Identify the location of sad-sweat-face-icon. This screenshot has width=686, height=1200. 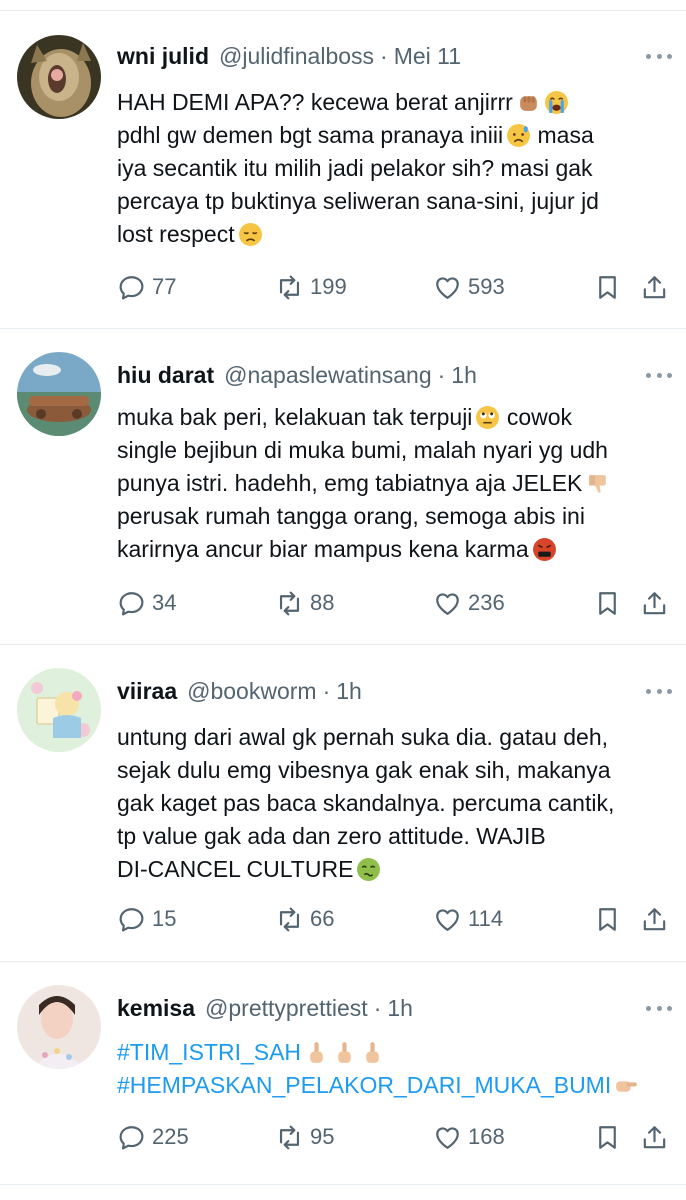
(518, 135).